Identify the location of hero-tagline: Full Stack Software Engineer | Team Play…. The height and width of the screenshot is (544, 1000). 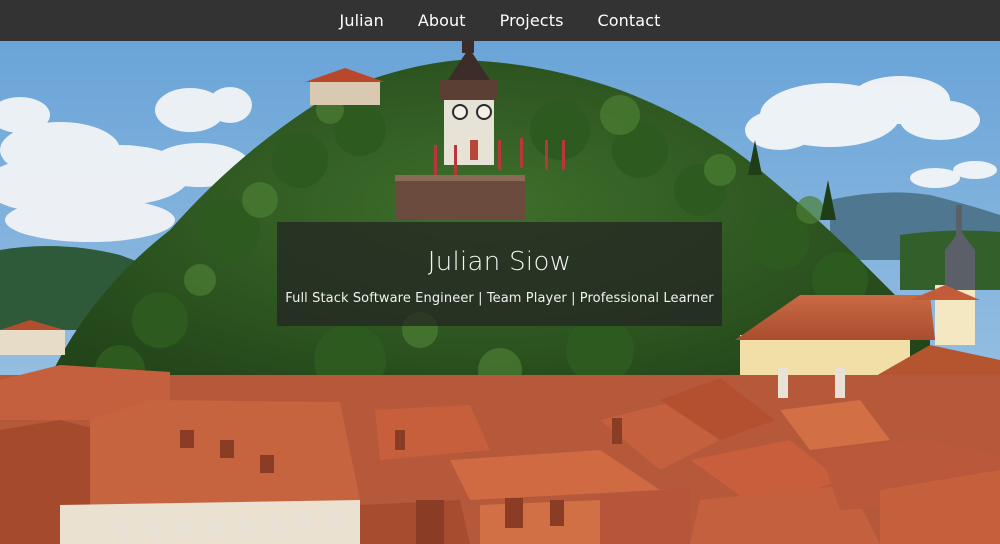
(499, 298).